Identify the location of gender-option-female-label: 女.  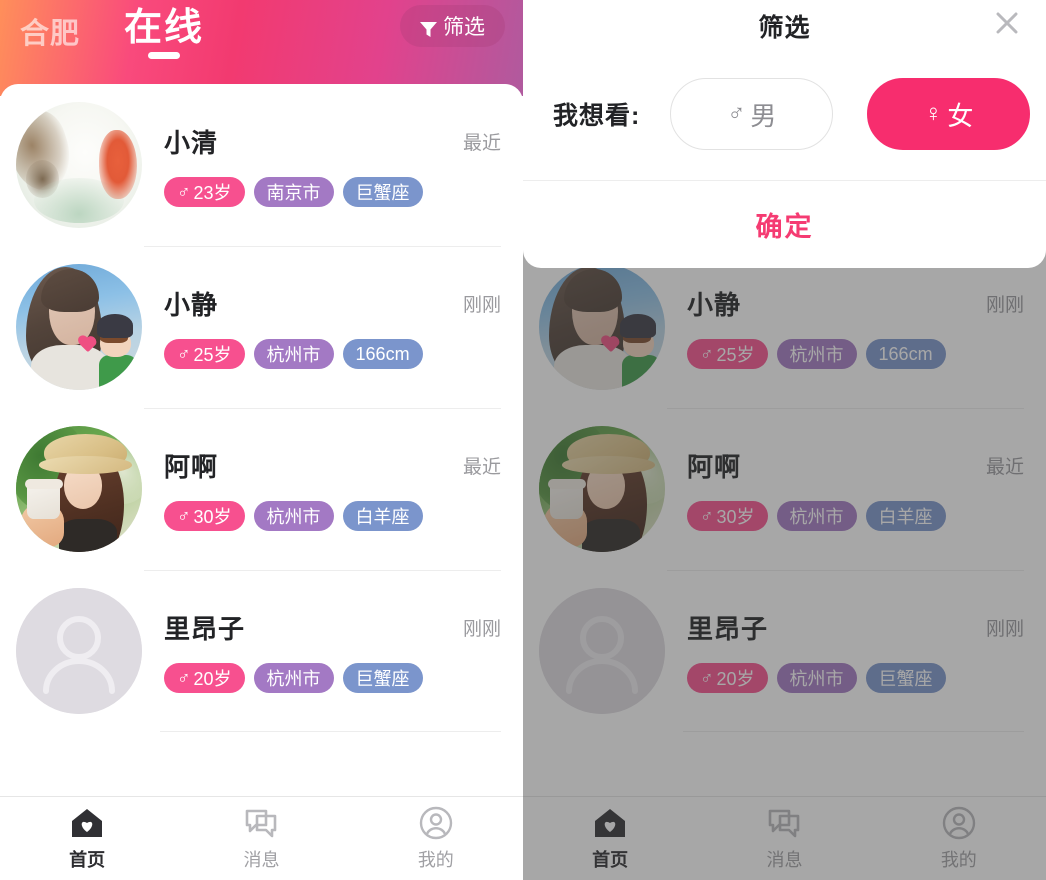
(960, 115).